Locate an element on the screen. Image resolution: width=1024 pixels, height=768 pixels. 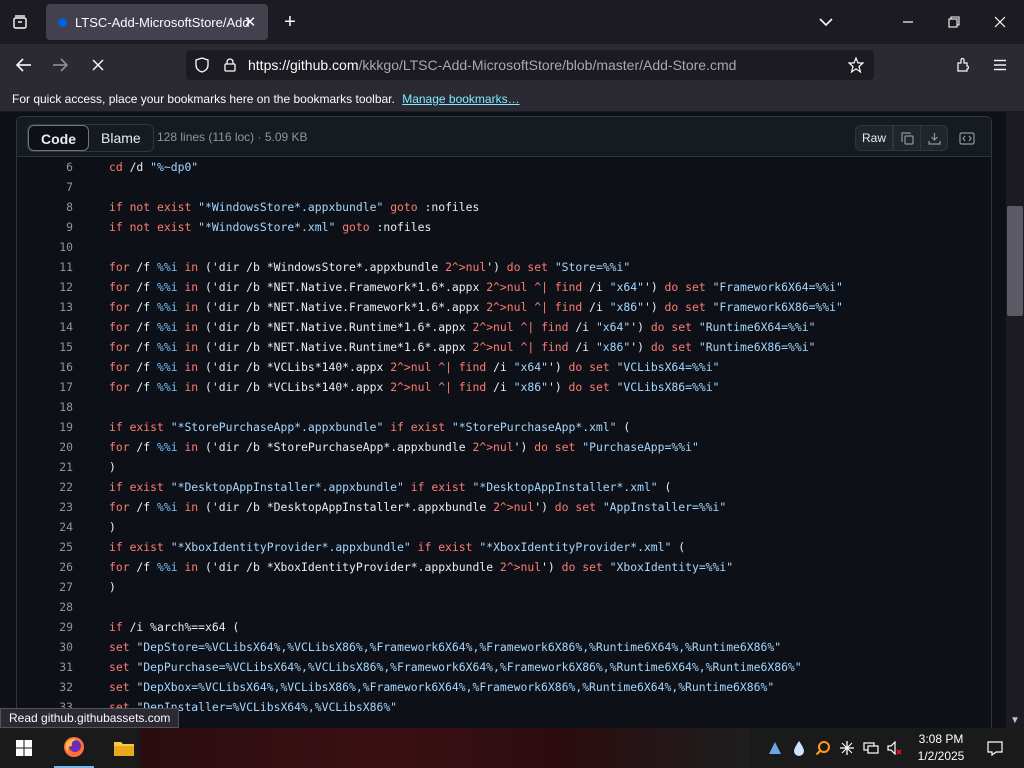
code-line: 10 is located at coordinates (504, 247).